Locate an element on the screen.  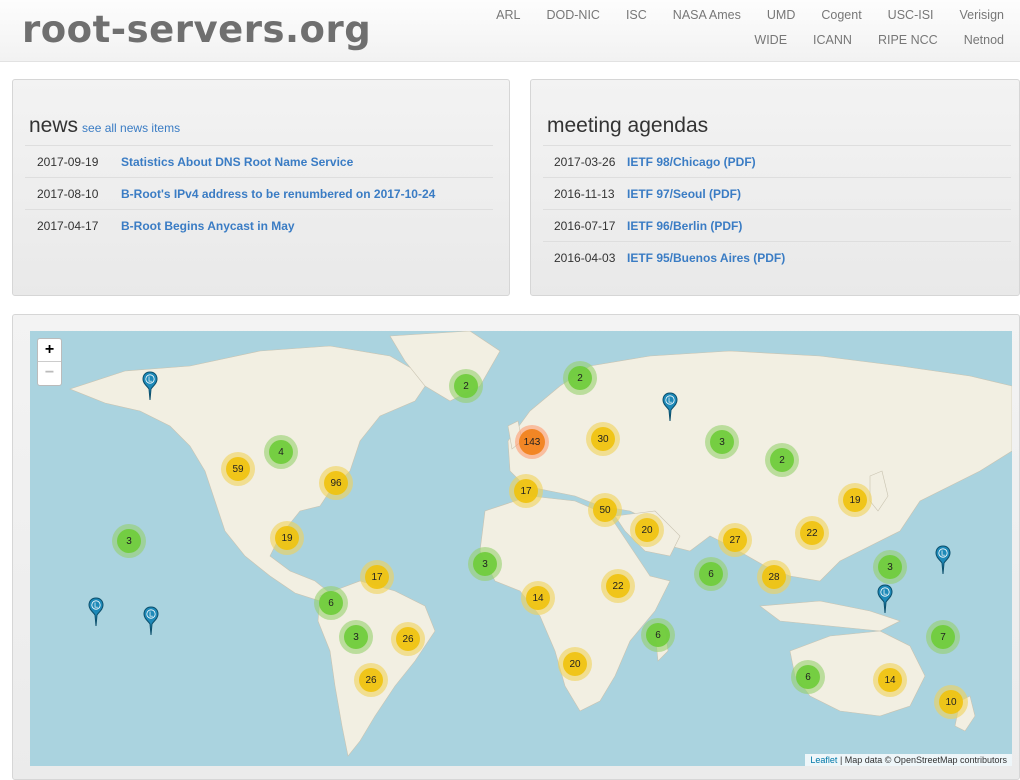
cluster-count: 14 is located at coordinates (890, 680).